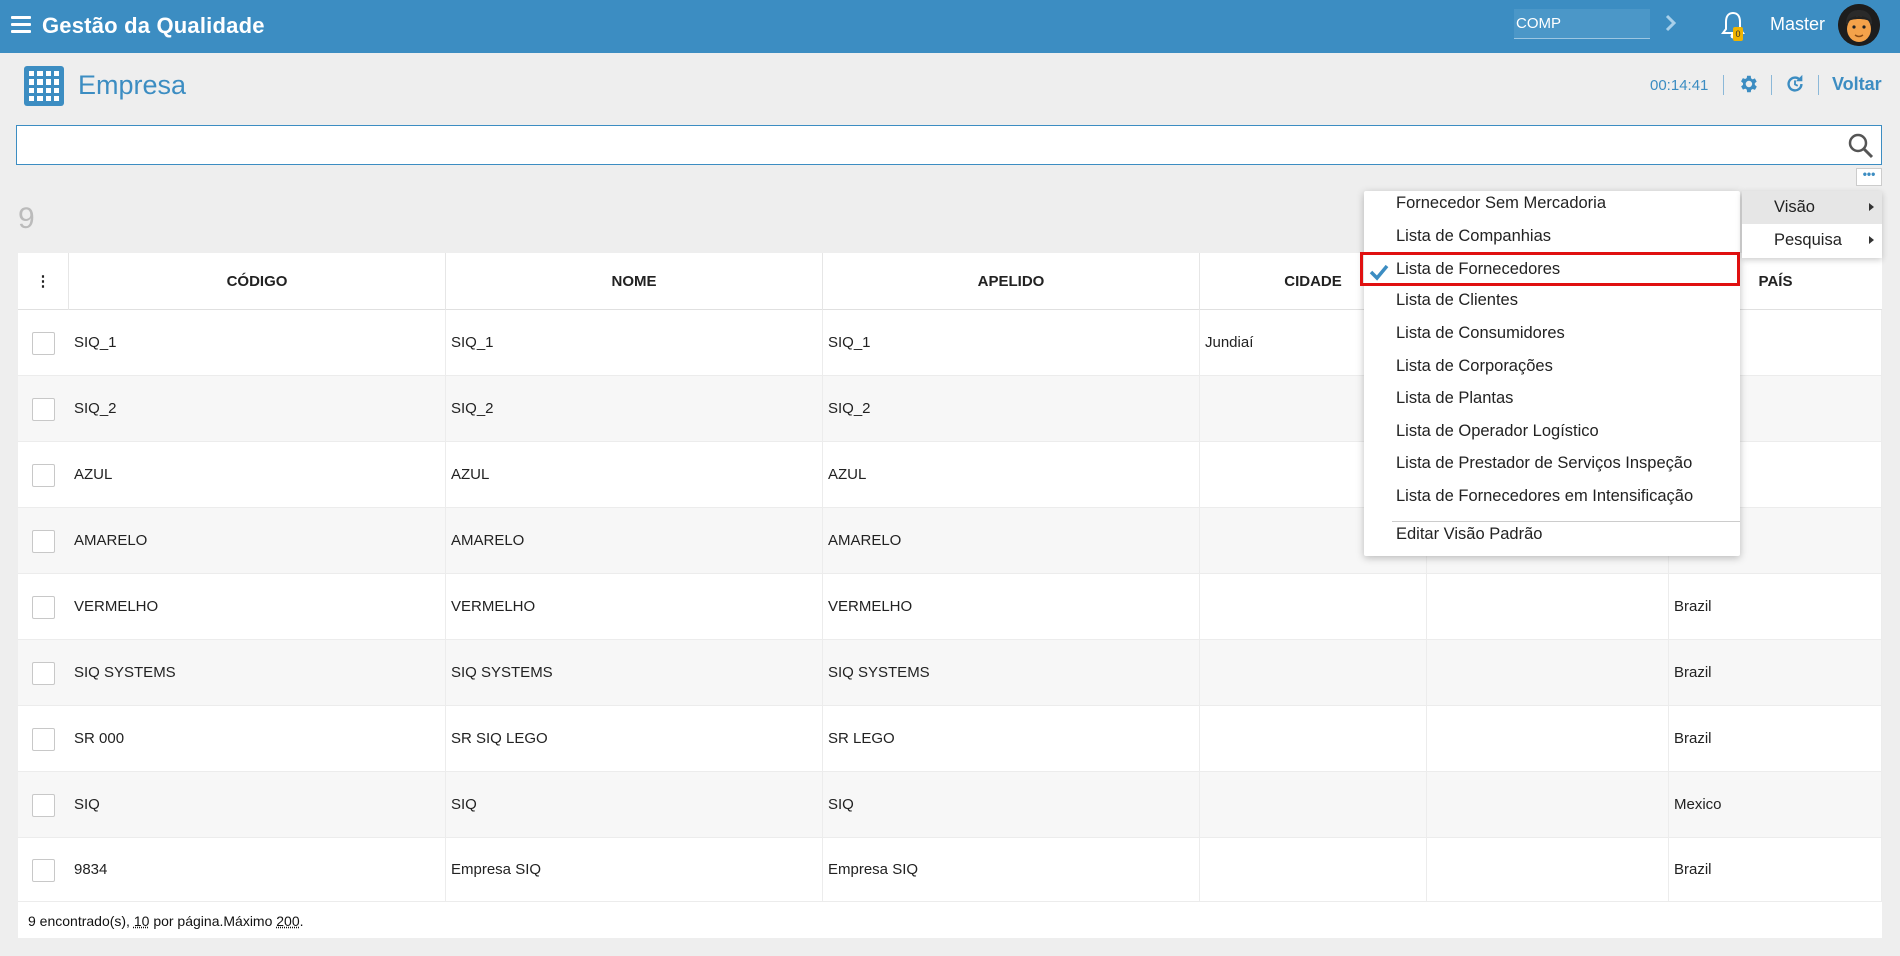 The width and height of the screenshot is (1900, 956). What do you see at coordinates (634, 672) in the screenshot?
I see `cell-nome: SIQ SYSTEMS` at bounding box center [634, 672].